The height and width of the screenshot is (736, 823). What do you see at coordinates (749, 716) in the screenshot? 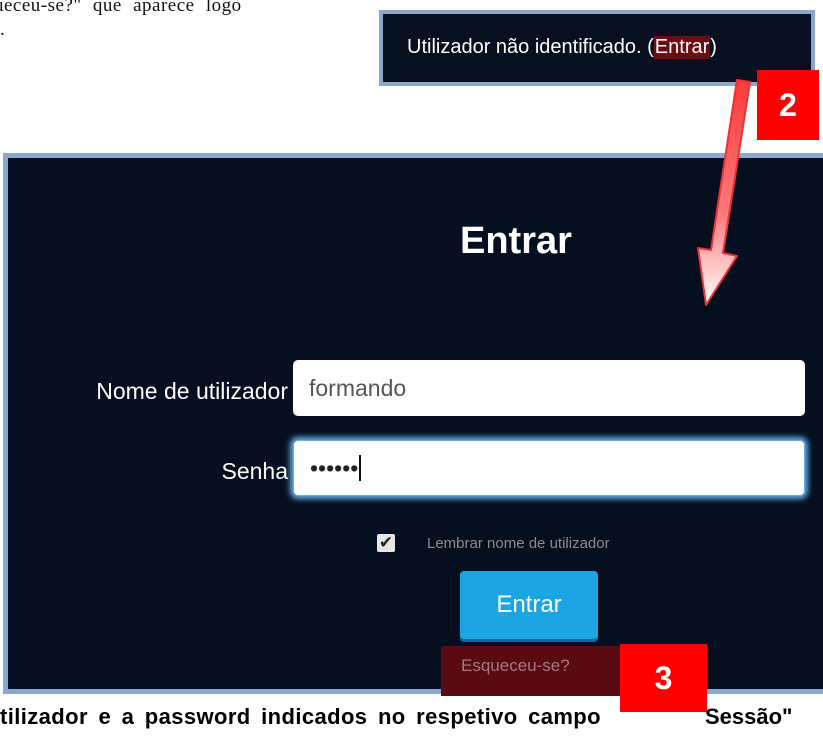
I see `document-text-line: Sessão"` at bounding box center [749, 716].